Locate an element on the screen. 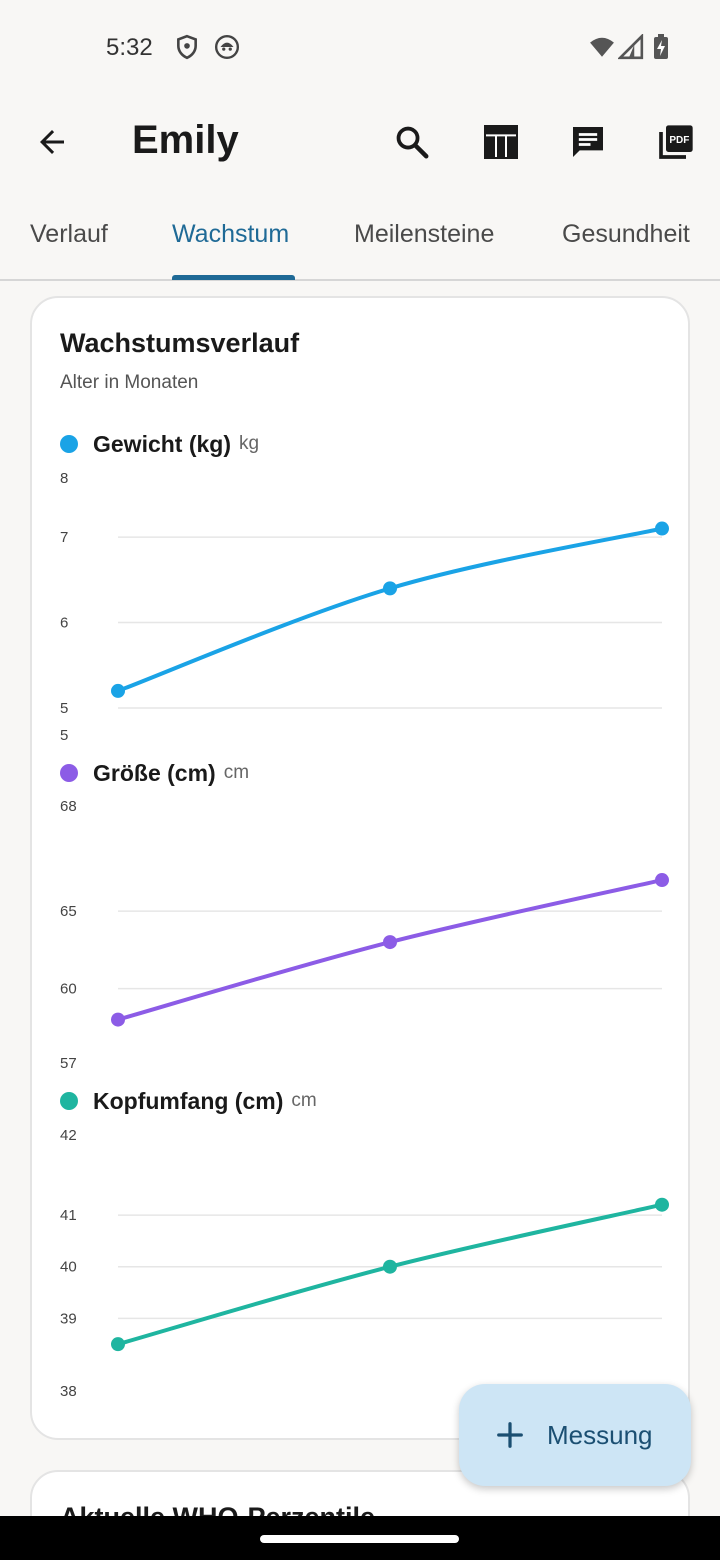 The image size is (720, 1560). y-axis-min-label: 38 is located at coordinates (68, 1391).